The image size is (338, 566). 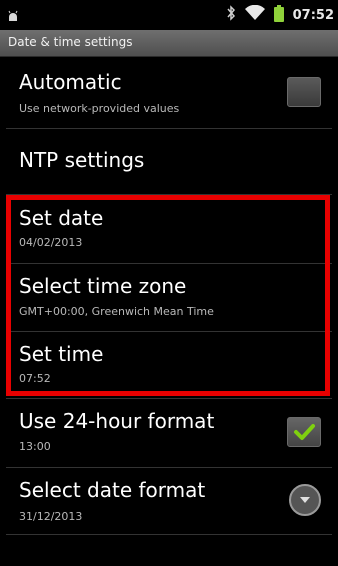 What do you see at coordinates (13, 15) in the screenshot?
I see `android-debug-icon` at bounding box center [13, 15].